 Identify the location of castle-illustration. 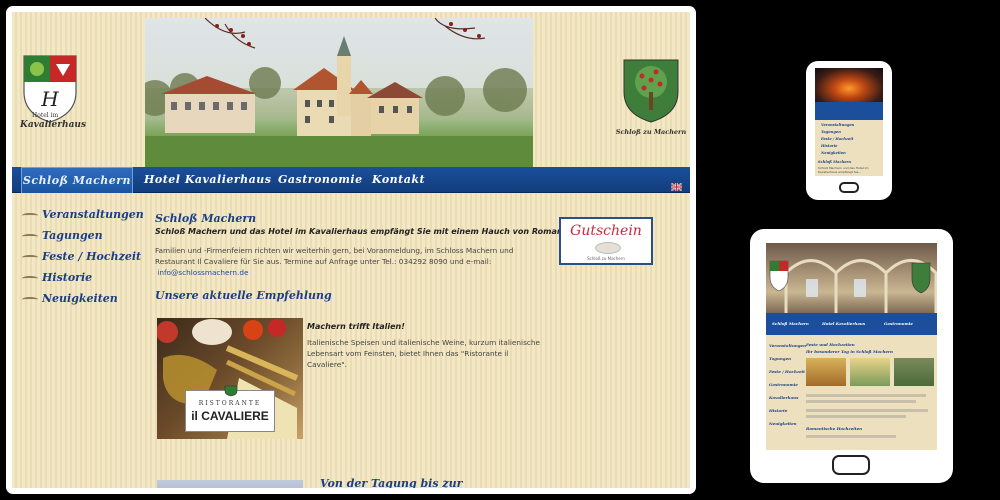
(339, 93).